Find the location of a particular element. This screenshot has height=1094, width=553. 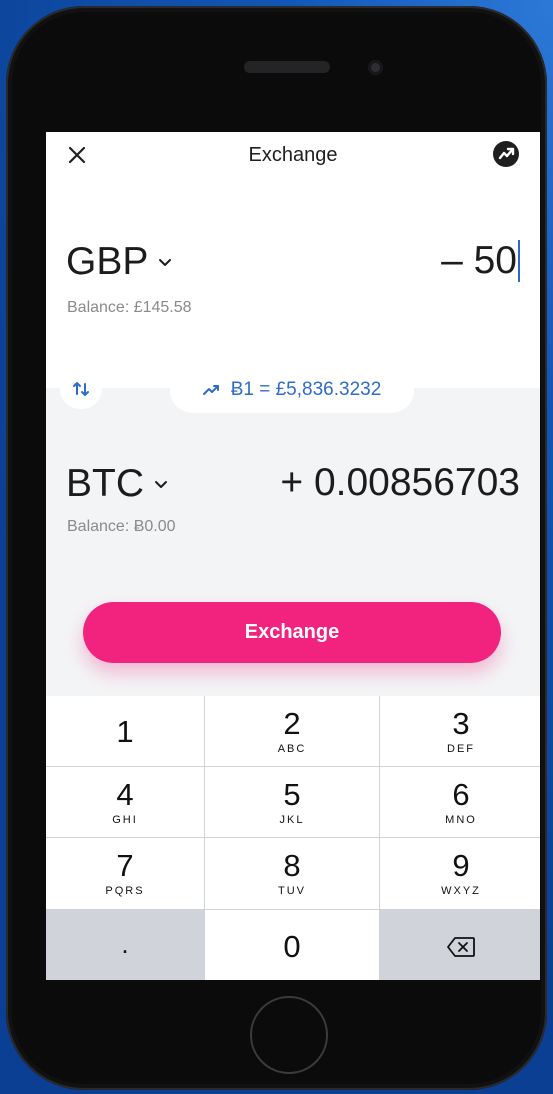

backspace-key is located at coordinates (460, 945).